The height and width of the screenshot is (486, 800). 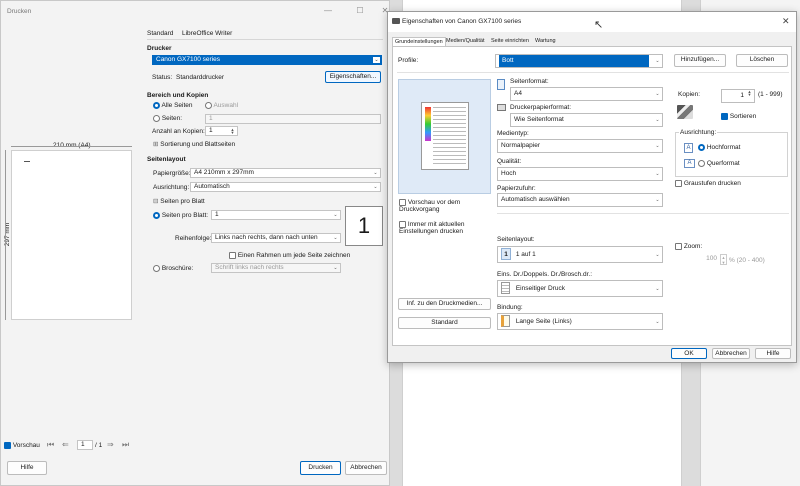 I want to click on preview-checkbox: Vorschau, so click(x=22, y=445).